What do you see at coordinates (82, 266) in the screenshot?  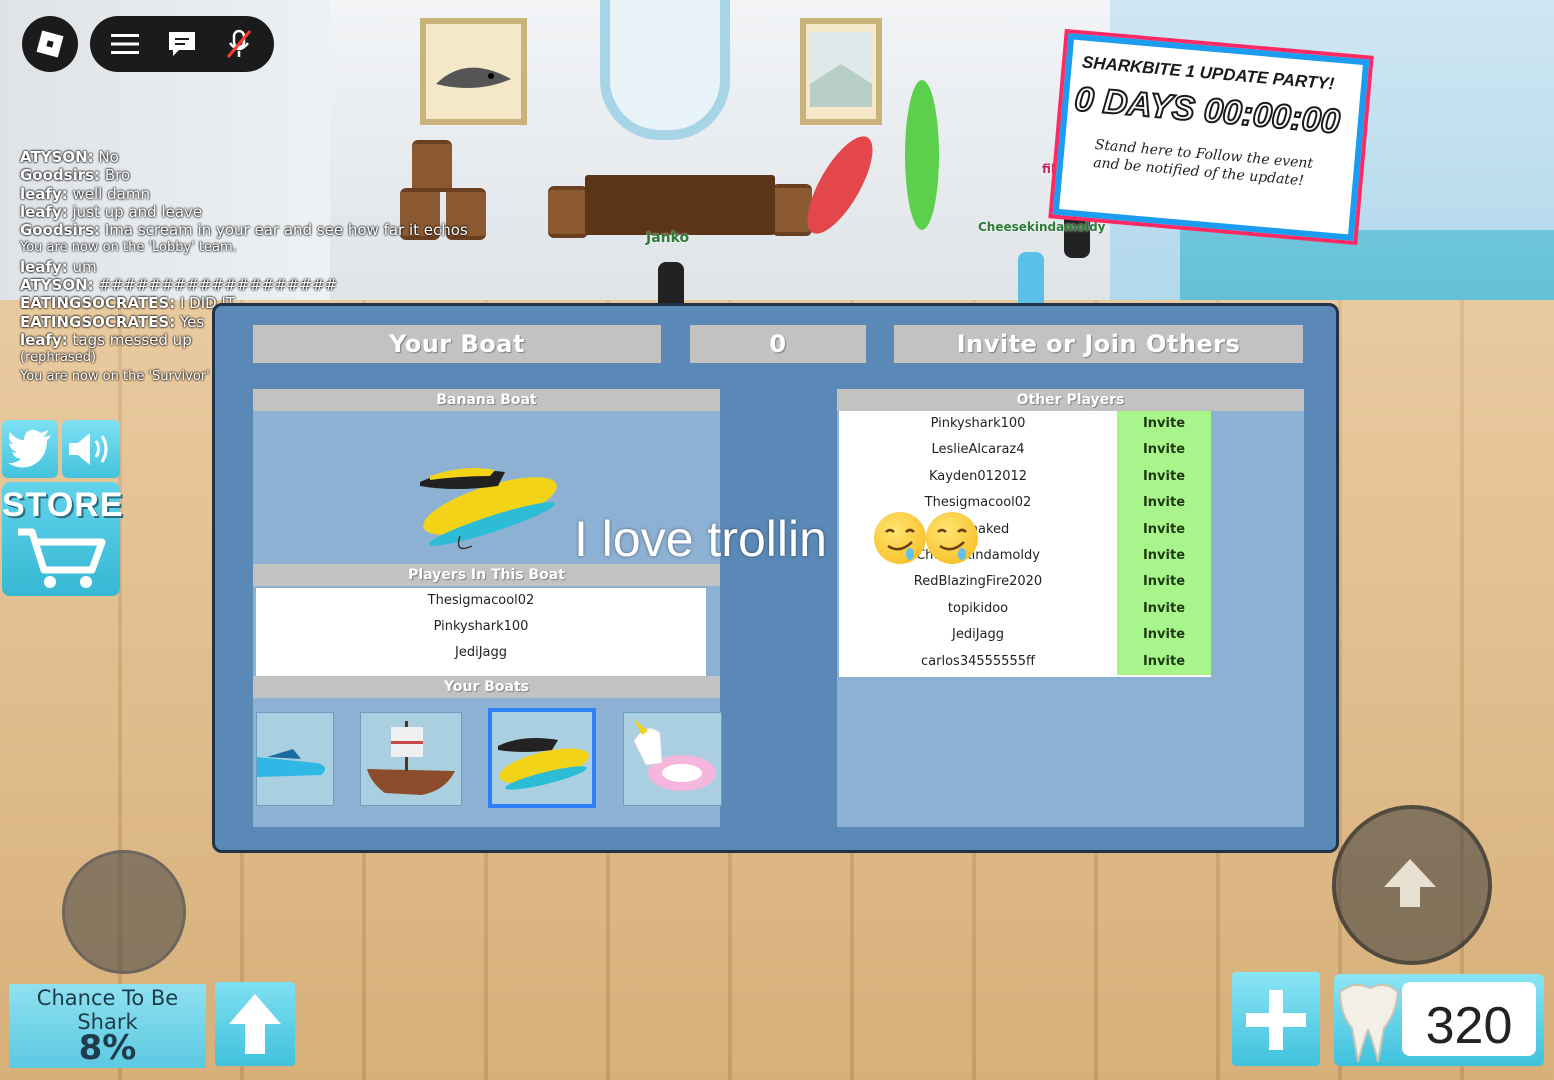 I see `chat-text: um` at bounding box center [82, 266].